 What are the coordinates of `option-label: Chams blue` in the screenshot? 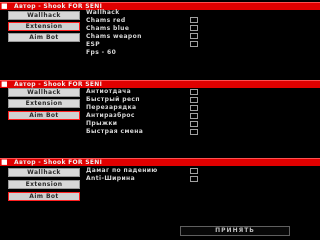 It's located at (108, 28).